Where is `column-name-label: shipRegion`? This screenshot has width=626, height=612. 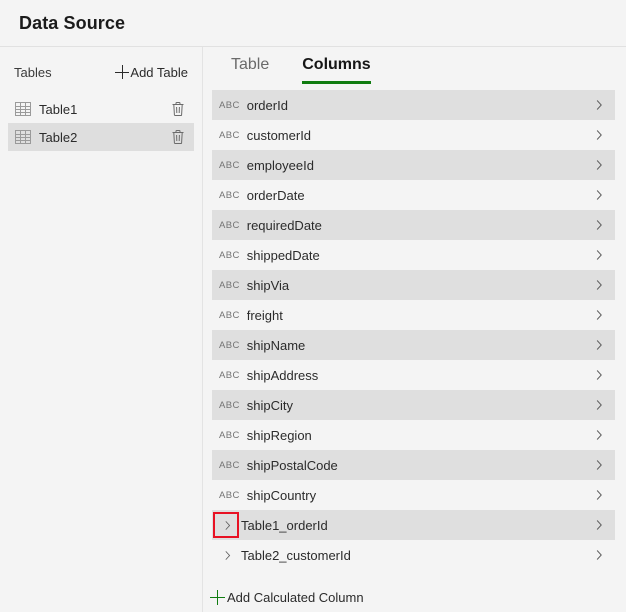 column-name-label: shipRegion is located at coordinates (279, 435).